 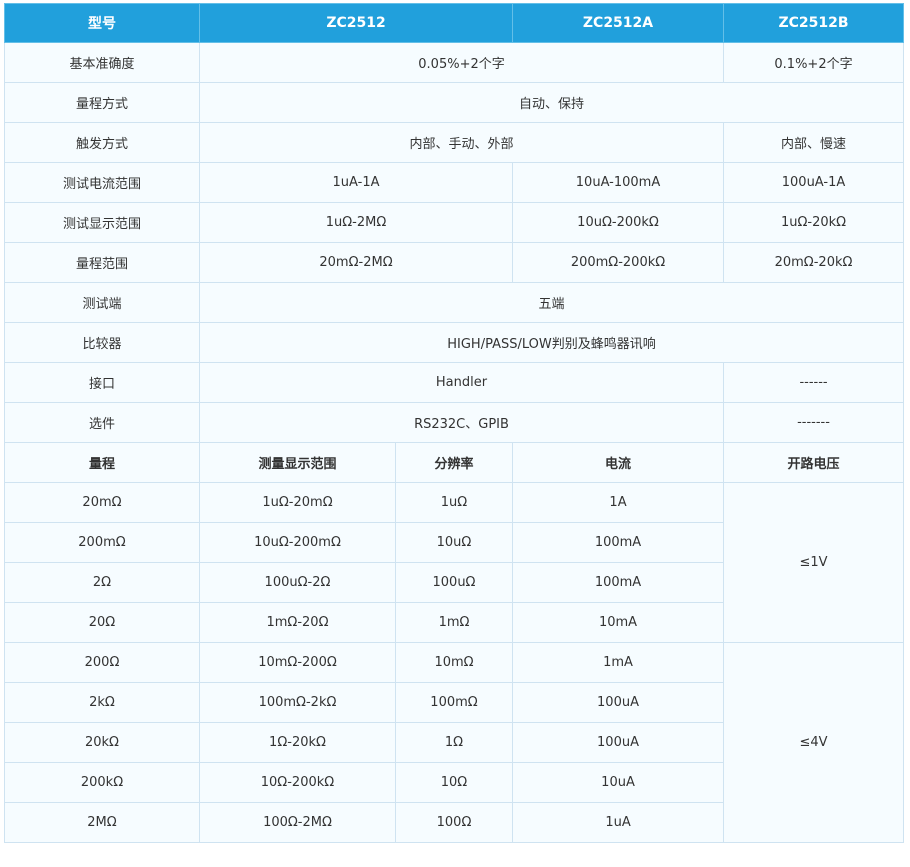 What do you see at coordinates (814, 142) in the screenshot?
I see `spec-value: 内部、慢速` at bounding box center [814, 142].